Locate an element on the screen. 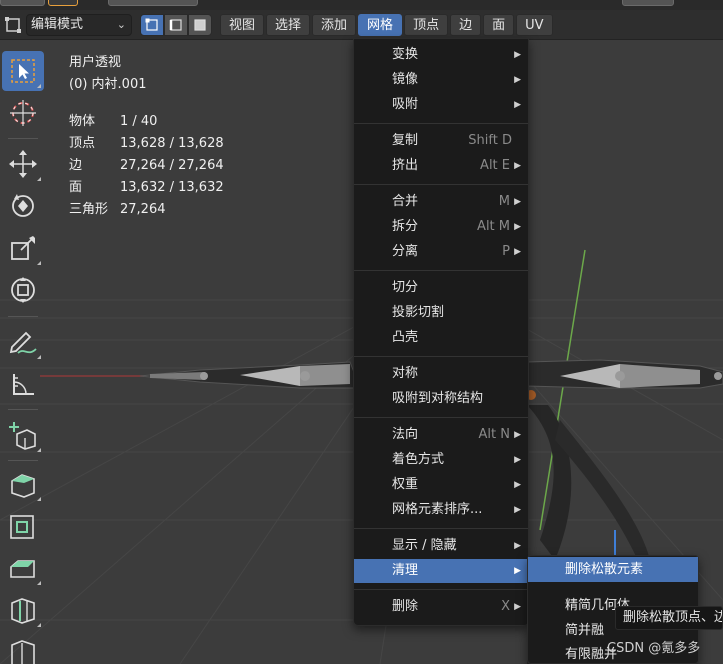 This screenshot has height=664, width=723. 3d-cursor-icon is located at coordinates (23, 113).